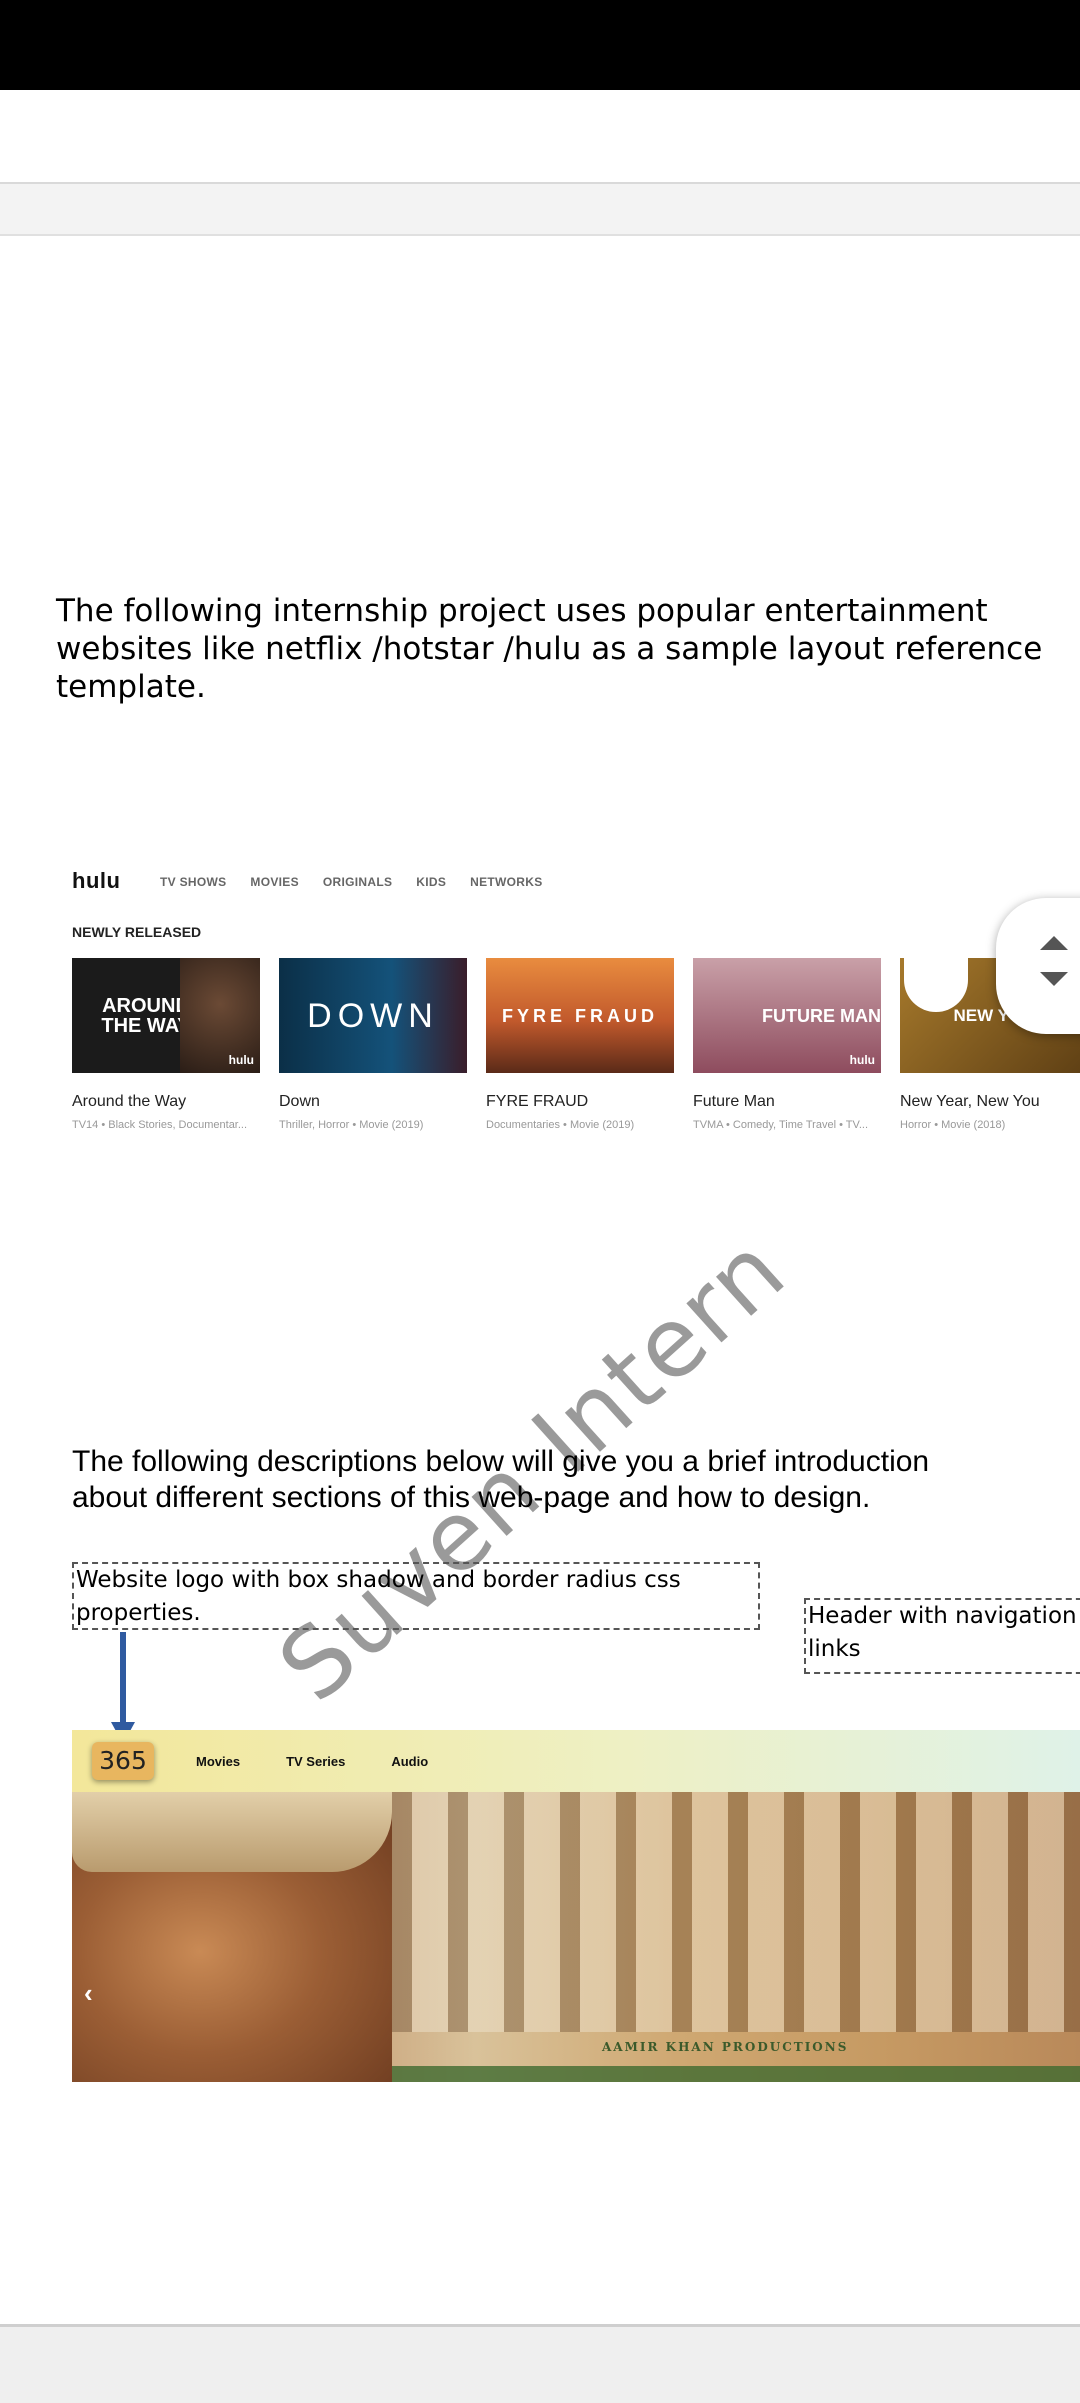 Image resolution: width=1080 pixels, height=2403 pixels. I want to click on tile-title: Around the Way, so click(129, 1101).